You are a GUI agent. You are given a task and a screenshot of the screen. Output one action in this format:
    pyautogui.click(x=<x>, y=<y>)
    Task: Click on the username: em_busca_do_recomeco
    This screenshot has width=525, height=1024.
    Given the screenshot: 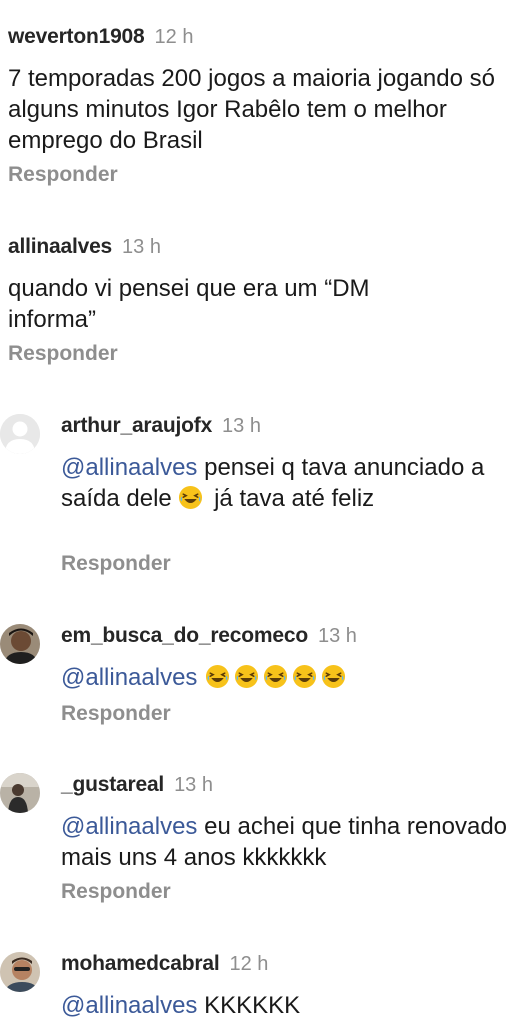 What is the action you would take?
    pyautogui.click(x=184, y=635)
    